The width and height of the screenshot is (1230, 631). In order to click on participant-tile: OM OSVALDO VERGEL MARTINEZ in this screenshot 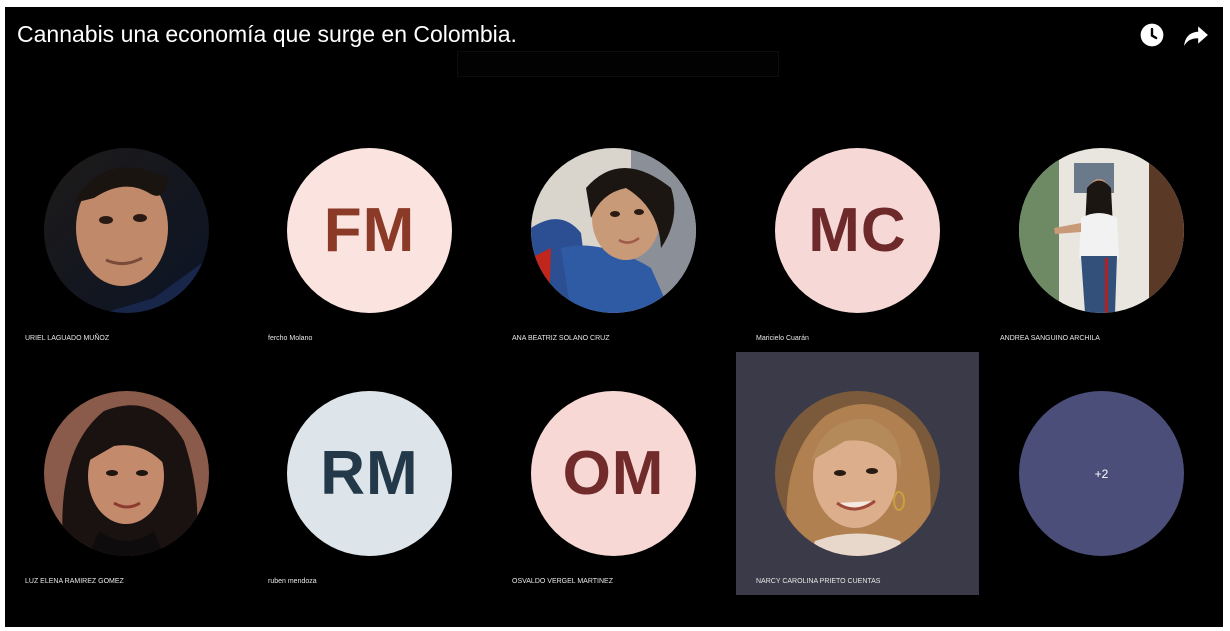, I will do `click(613, 473)`.